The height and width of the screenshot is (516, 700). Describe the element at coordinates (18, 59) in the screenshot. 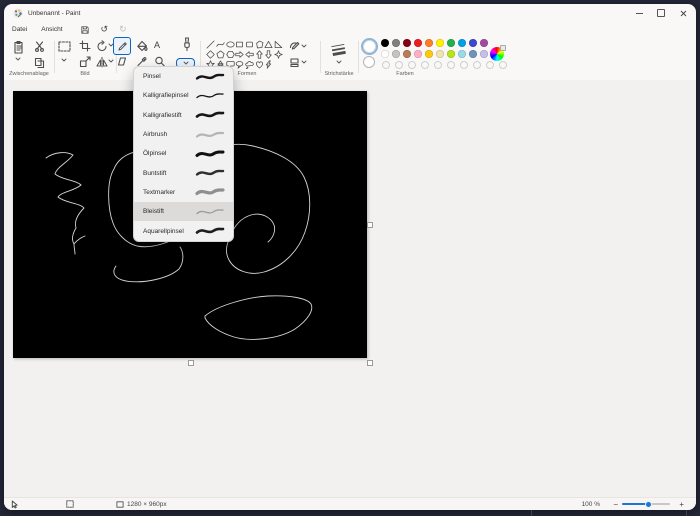

I see `paste-dropdown-chevron-icon` at that location.